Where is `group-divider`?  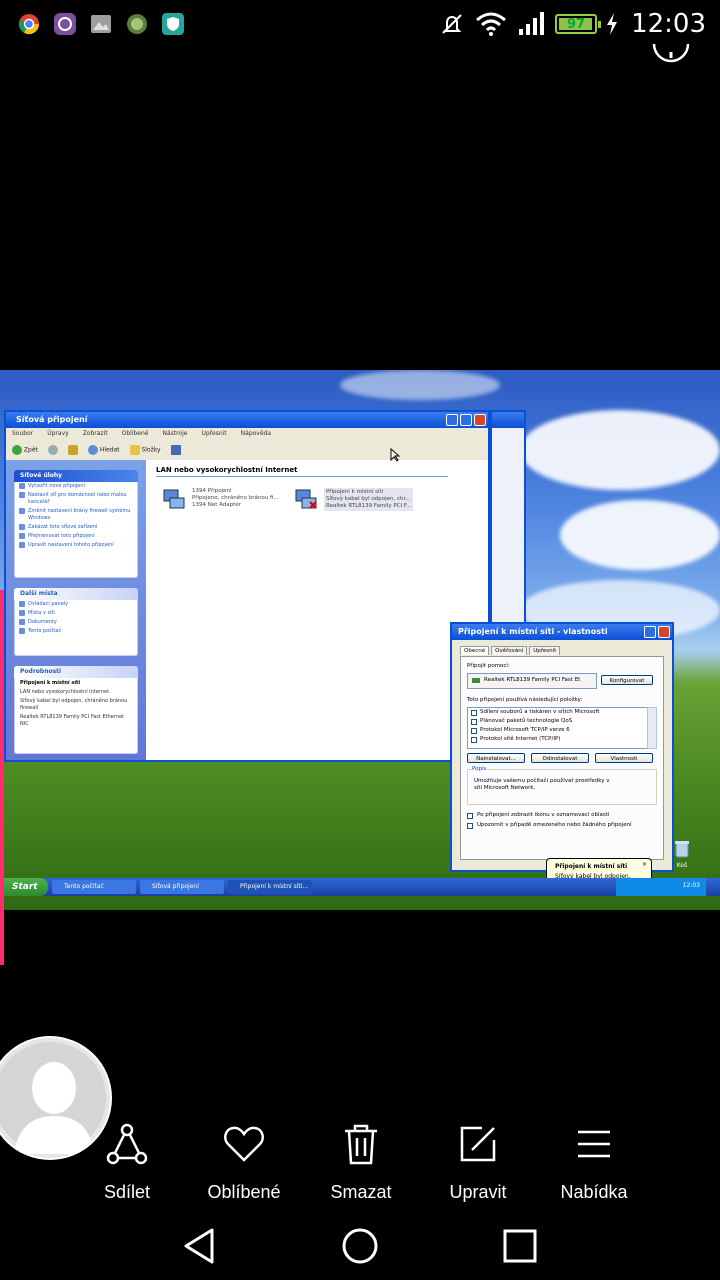
group-divider is located at coordinates (302, 476).